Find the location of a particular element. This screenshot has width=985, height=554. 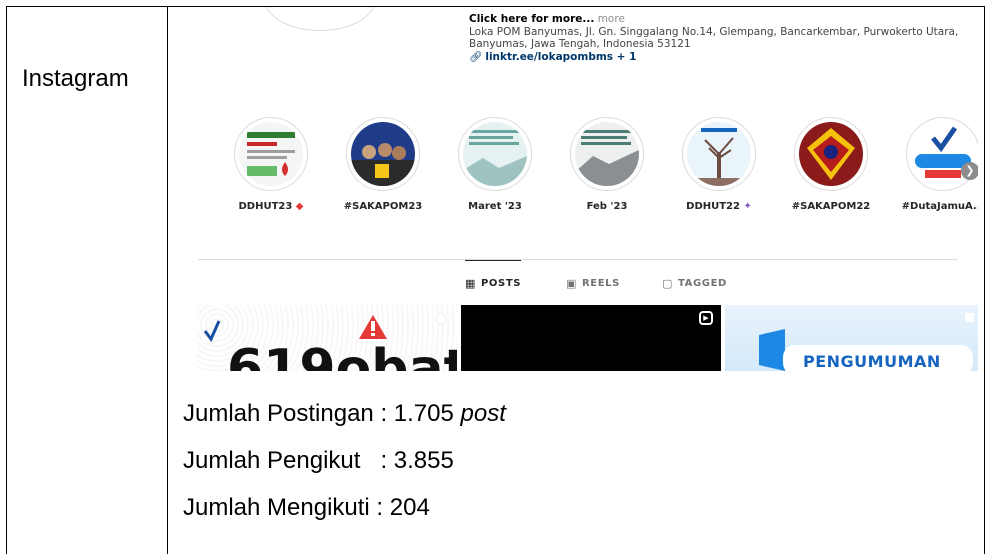

highlight-caption: DDHUT23 is located at coordinates (265, 206).